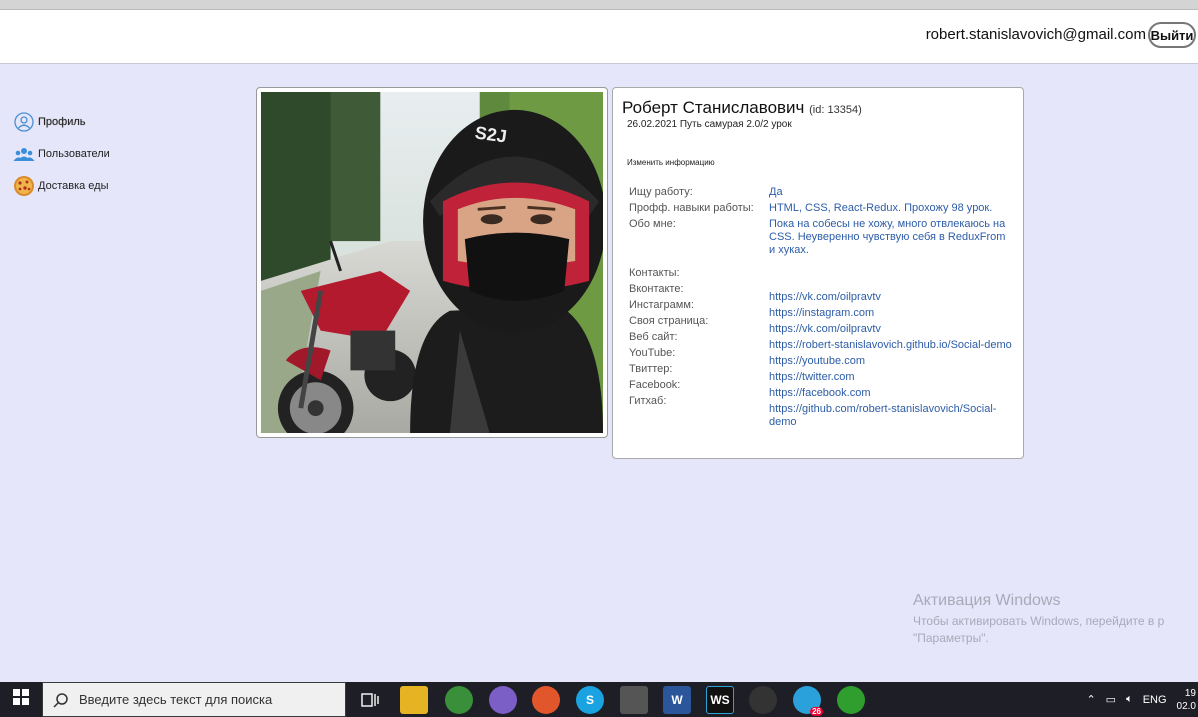  Describe the element at coordinates (1190, 693) in the screenshot. I see `clock-time: 19` at that location.